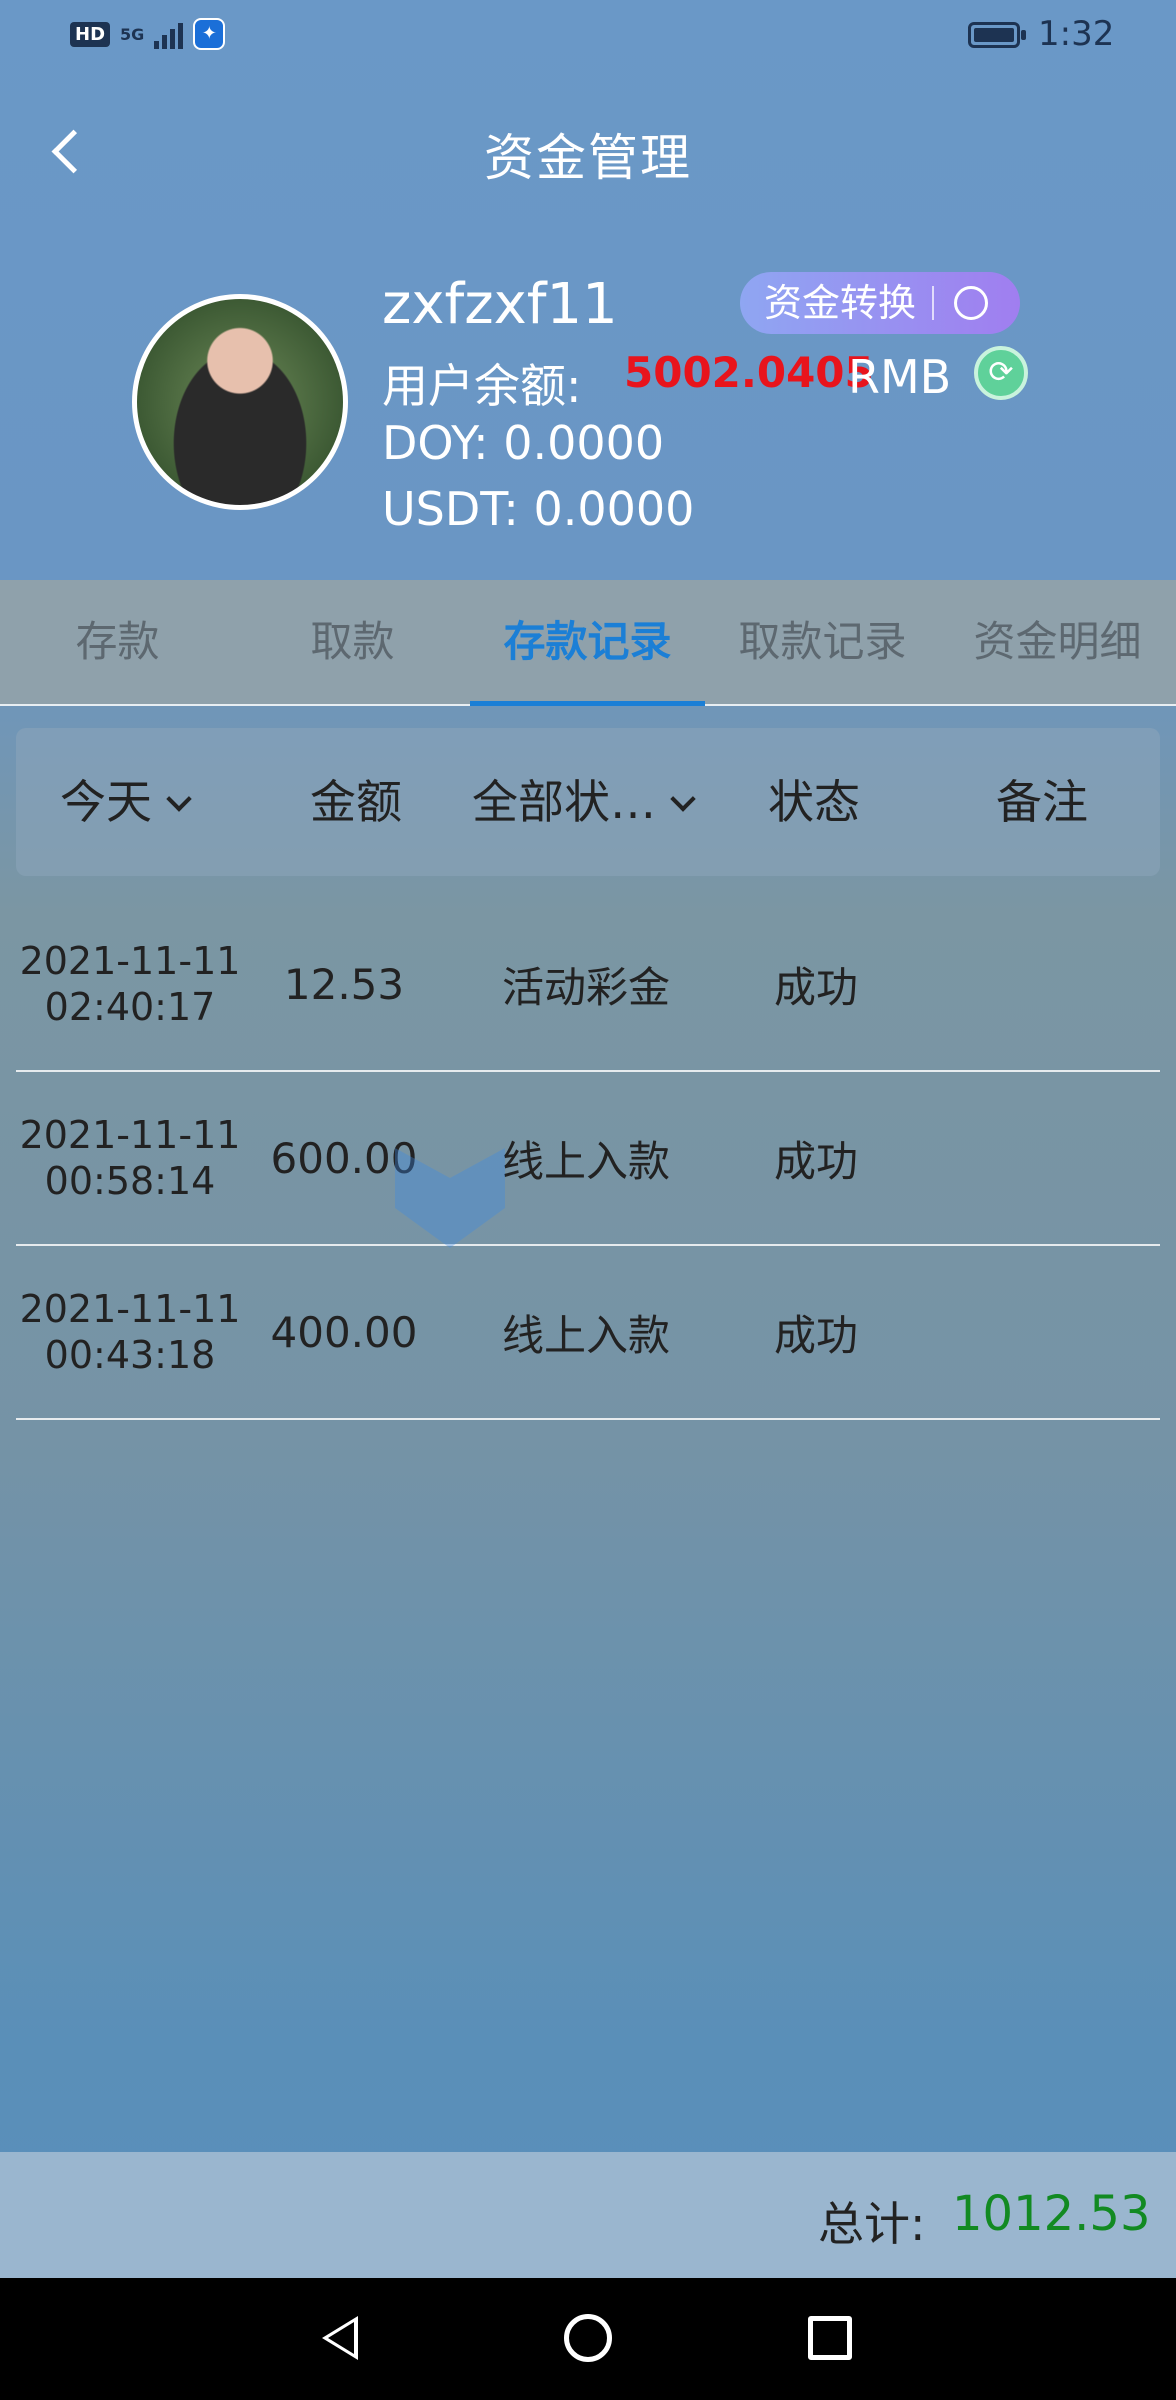 This screenshot has width=1176, height=2400. I want to click on record-type: 线上入款, so click(585, 1335).